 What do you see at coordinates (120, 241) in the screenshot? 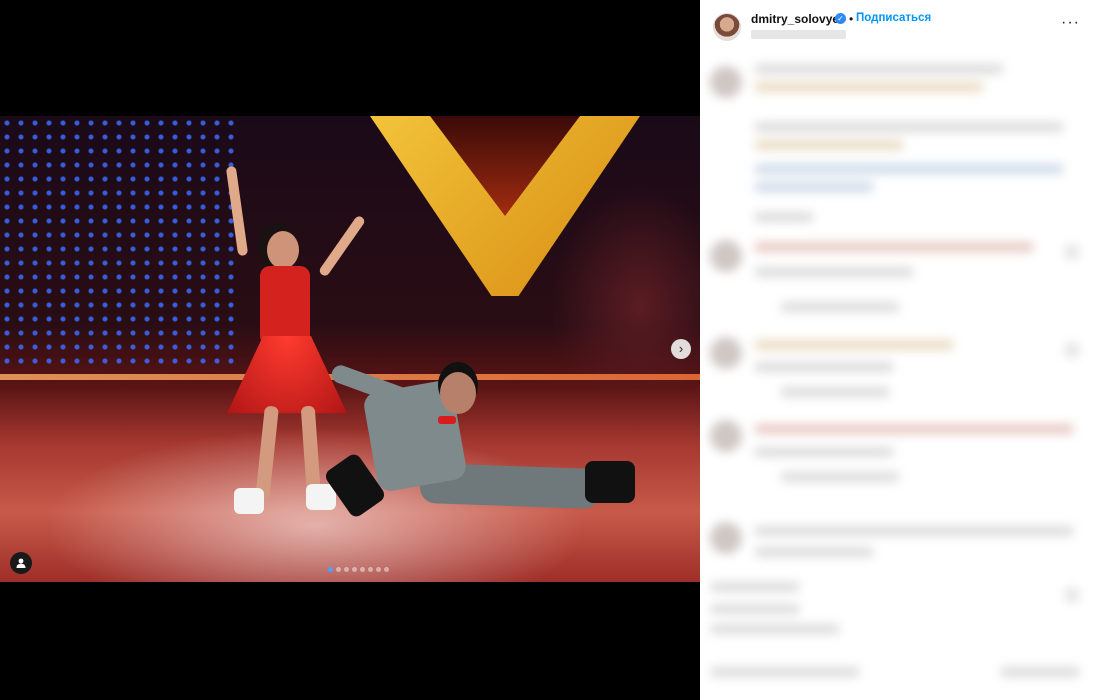
I see `arena-lights` at bounding box center [120, 241].